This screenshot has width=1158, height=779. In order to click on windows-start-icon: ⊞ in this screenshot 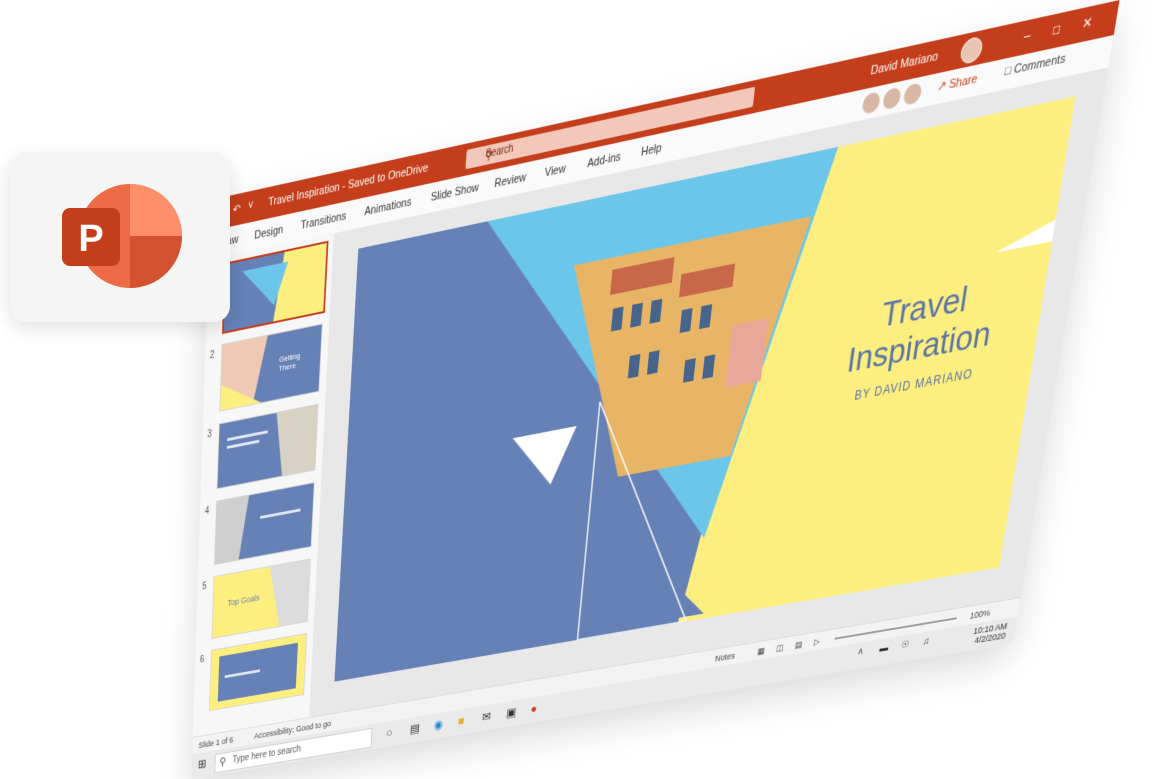, I will do `click(202, 763)`.